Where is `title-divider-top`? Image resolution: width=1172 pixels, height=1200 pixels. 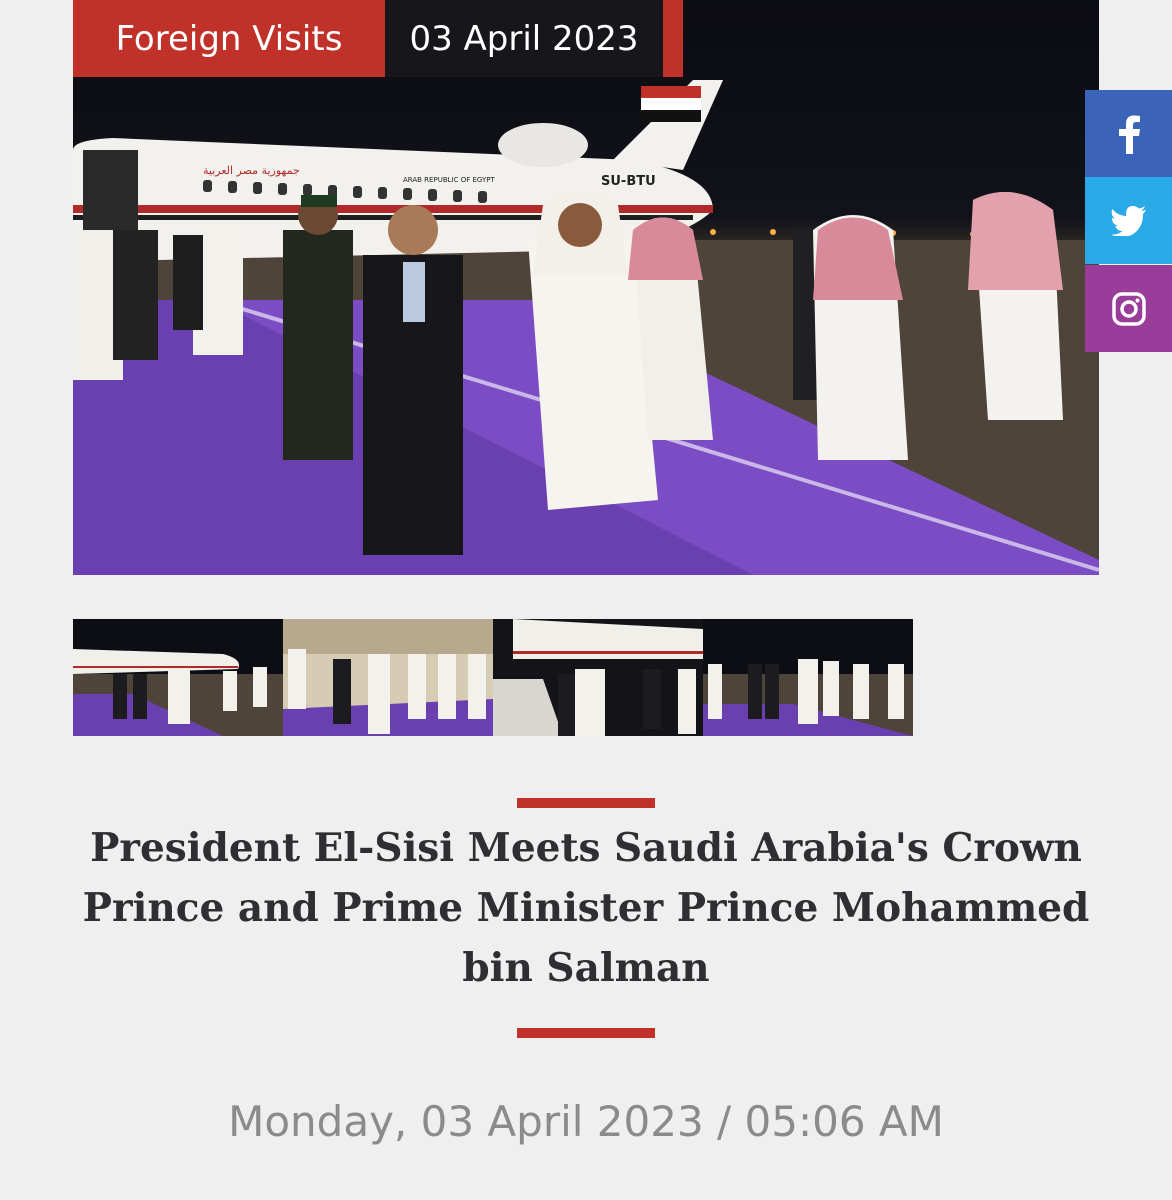
title-divider-top is located at coordinates (586, 803).